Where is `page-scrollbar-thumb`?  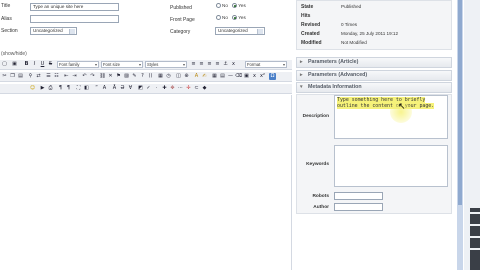 page-scrollbar-thumb is located at coordinates (460, 102).